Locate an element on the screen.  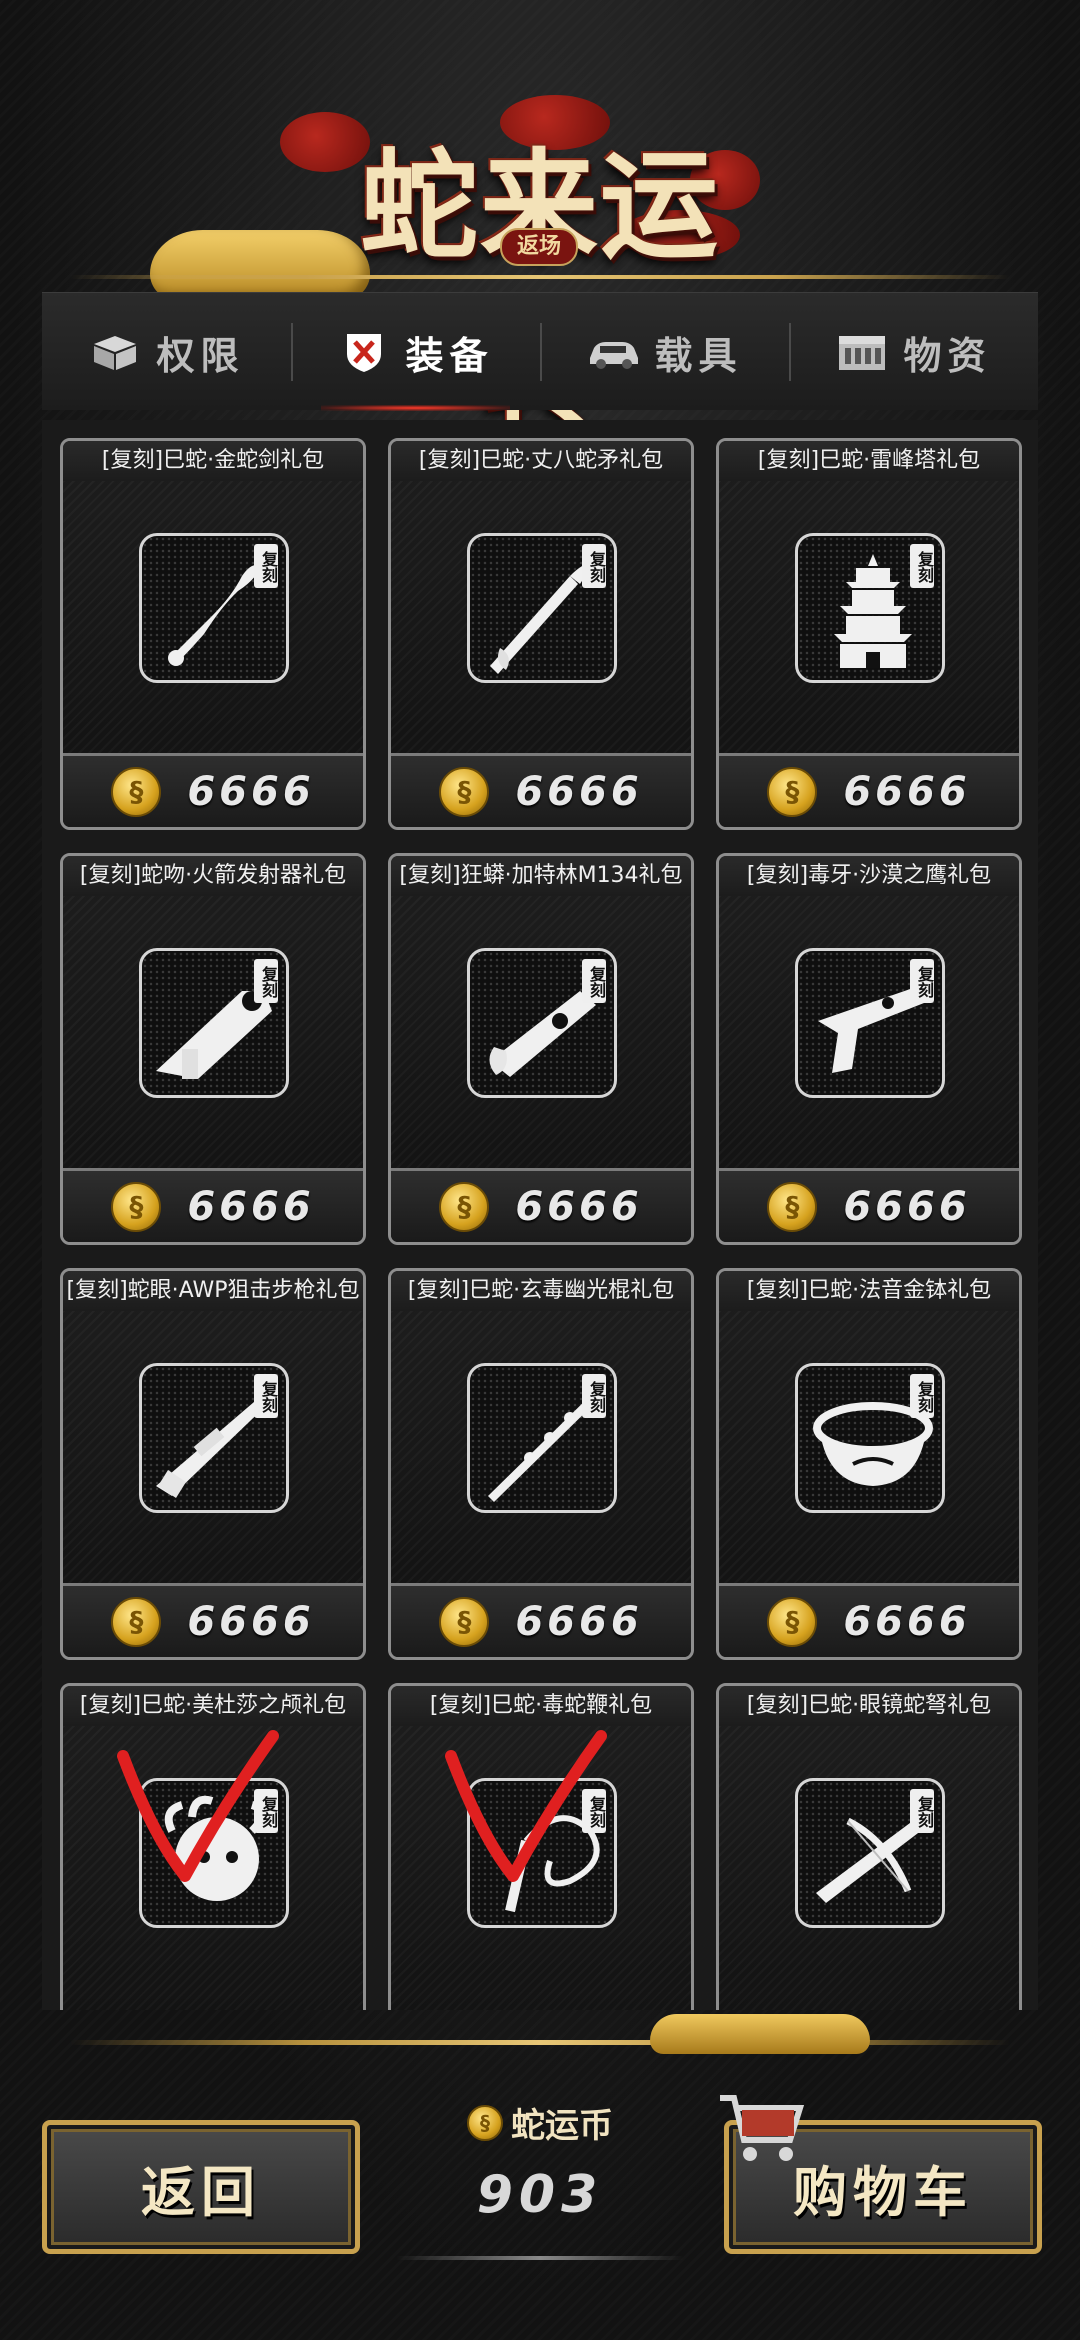
item-card: [复刻]狂蟒·加特林M134礼包复刻 6666 is located at coordinates (541, 1049).